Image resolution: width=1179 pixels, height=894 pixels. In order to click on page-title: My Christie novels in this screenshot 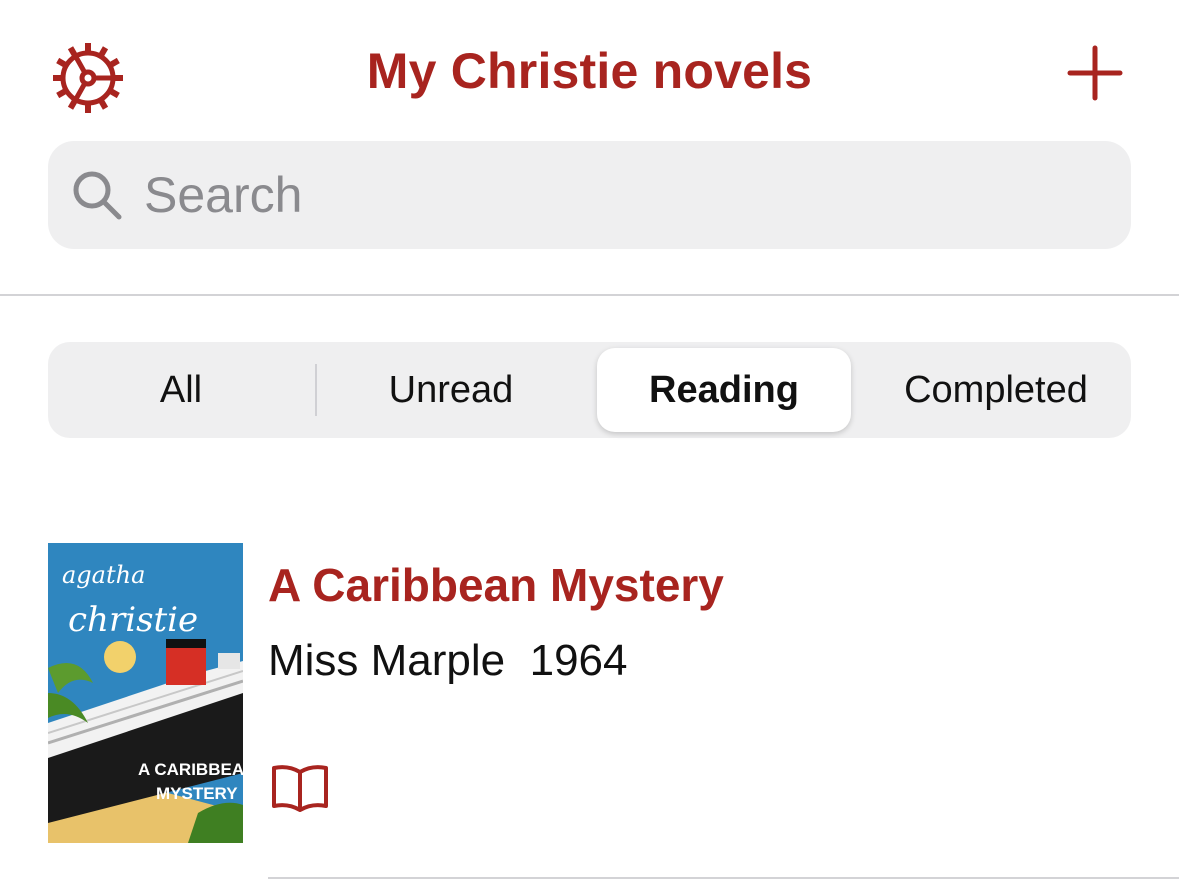, I will do `click(589, 71)`.